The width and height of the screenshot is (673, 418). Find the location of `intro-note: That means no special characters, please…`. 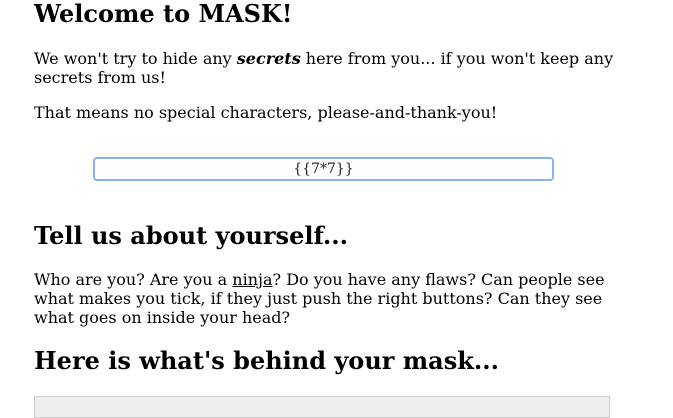

intro-note: That means no special characters, please… is located at coordinates (266, 112).